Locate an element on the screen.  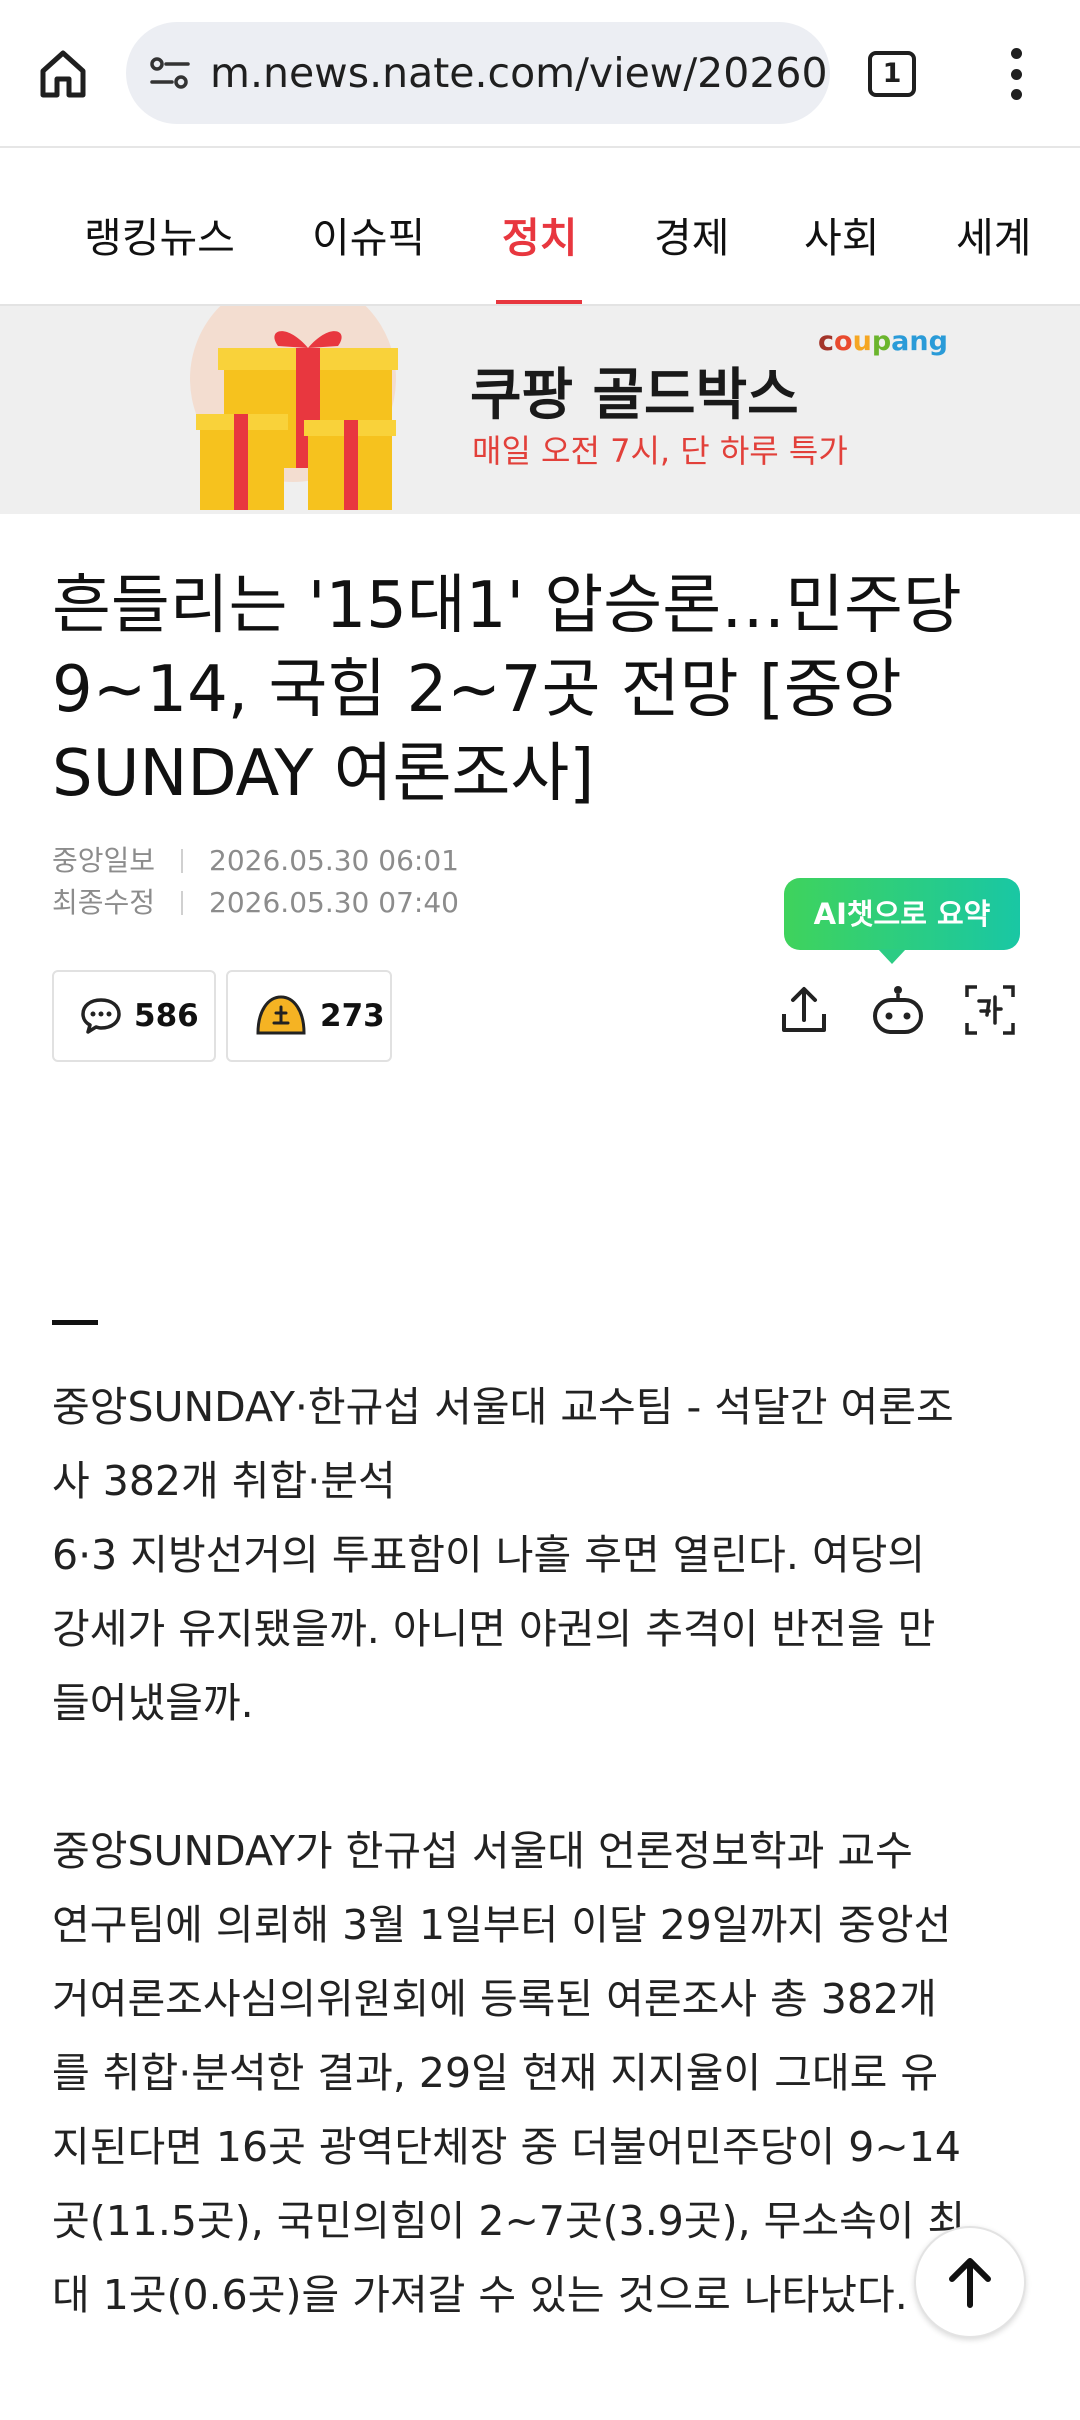
source-name: 중앙일보 is located at coordinates (104, 860).